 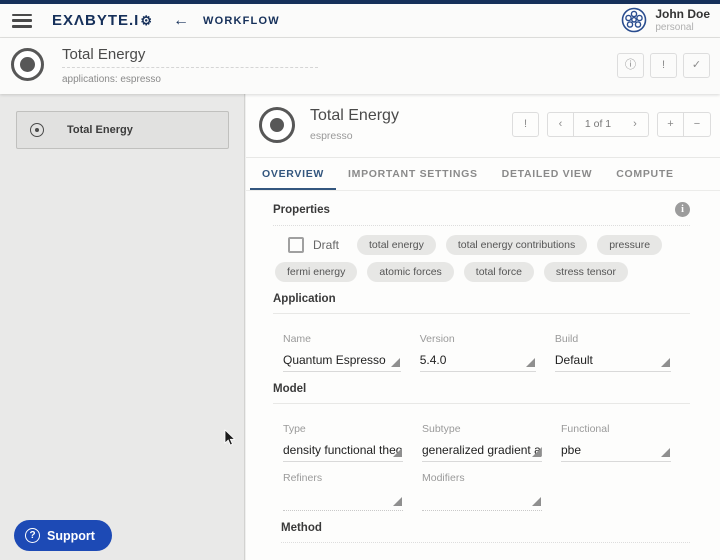 I want to click on remove-unit-button: −, so click(x=697, y=124).